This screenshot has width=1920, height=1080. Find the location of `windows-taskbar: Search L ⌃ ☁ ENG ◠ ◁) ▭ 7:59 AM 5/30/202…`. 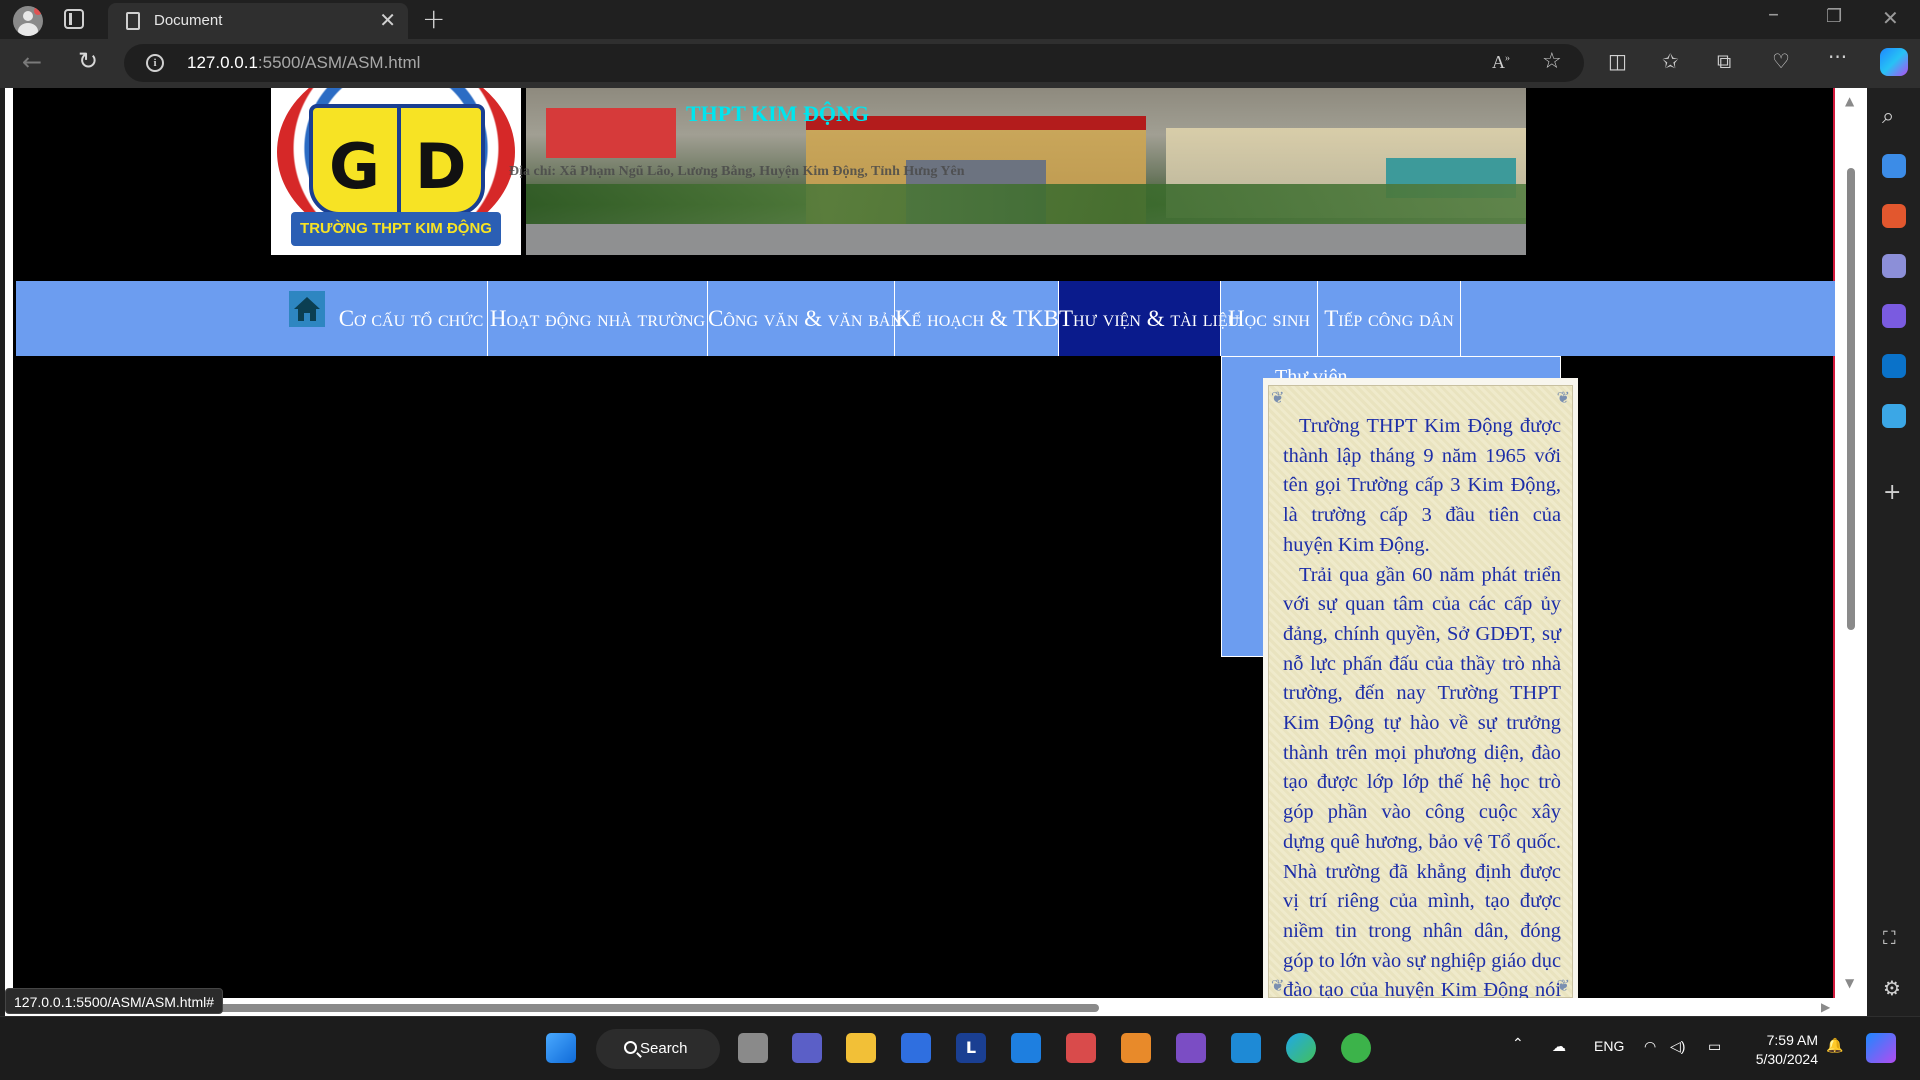

windows-taskbar: Search L ⌃ ☁ ENG ◠ ◁) ▭ 7:59 AM 5/30/202… is located at coordinates (960, 1048).